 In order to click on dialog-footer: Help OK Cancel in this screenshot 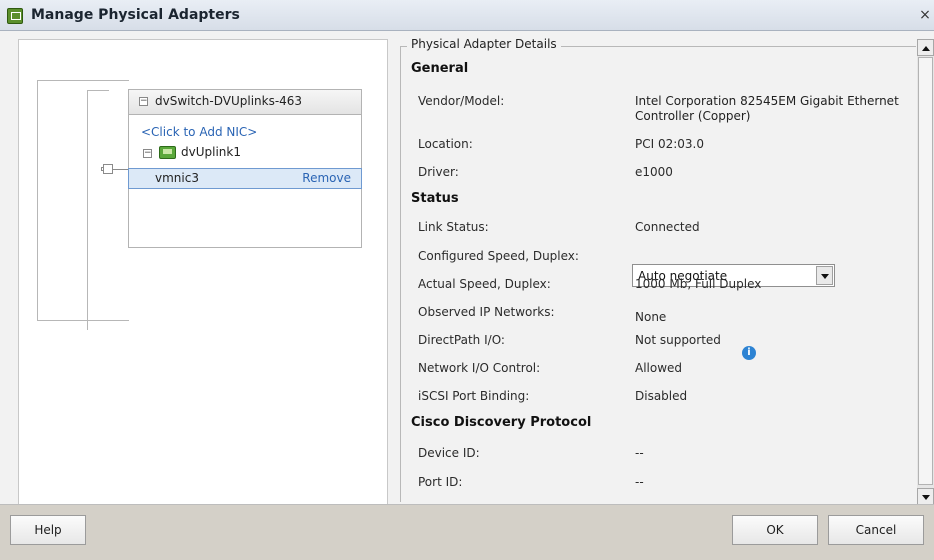, I will do `click(467, 532)`.